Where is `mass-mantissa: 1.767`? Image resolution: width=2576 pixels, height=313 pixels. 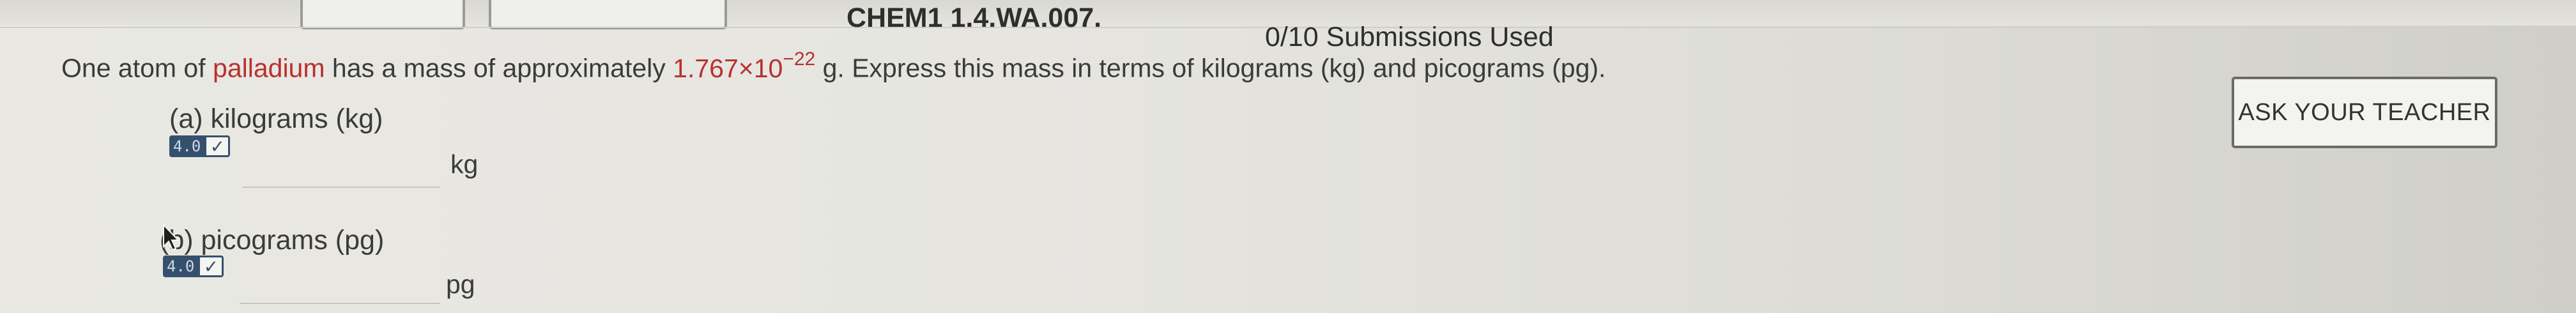 mass-mantissa: 1.767 is located at coordinates (706, 68).